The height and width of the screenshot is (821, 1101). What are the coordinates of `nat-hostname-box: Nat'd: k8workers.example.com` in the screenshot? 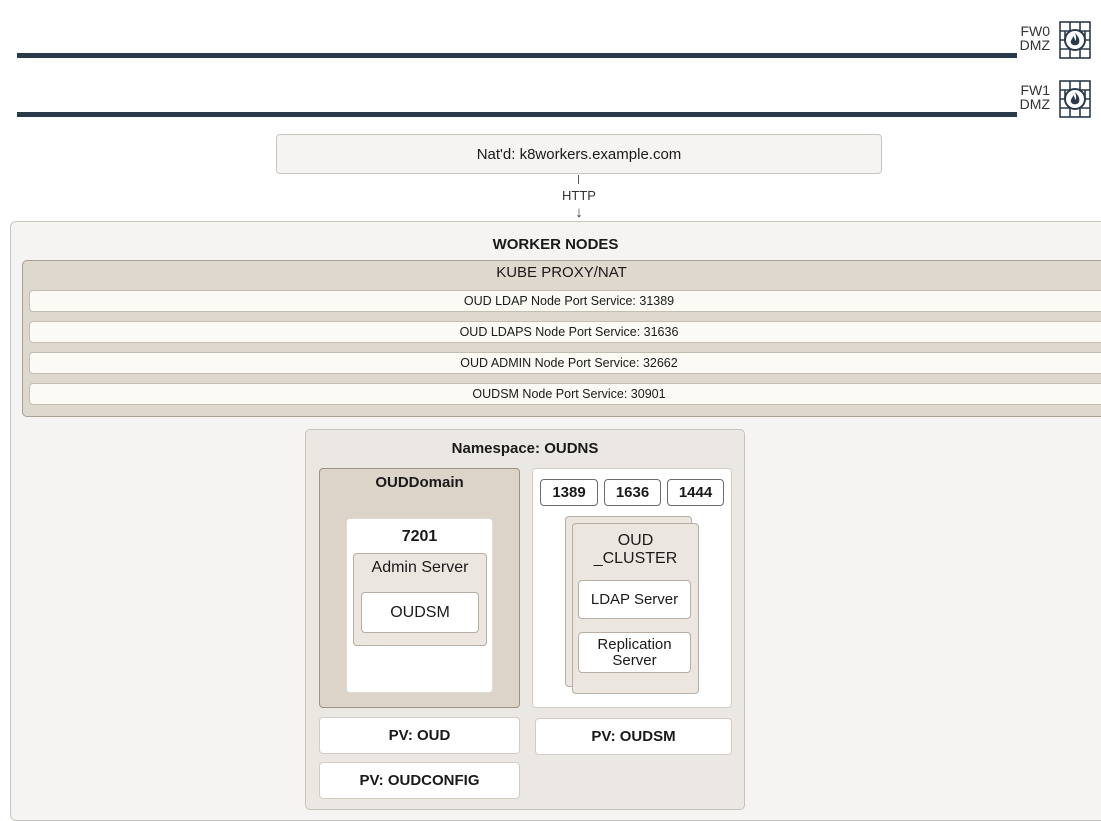 It's located at (579, 154).